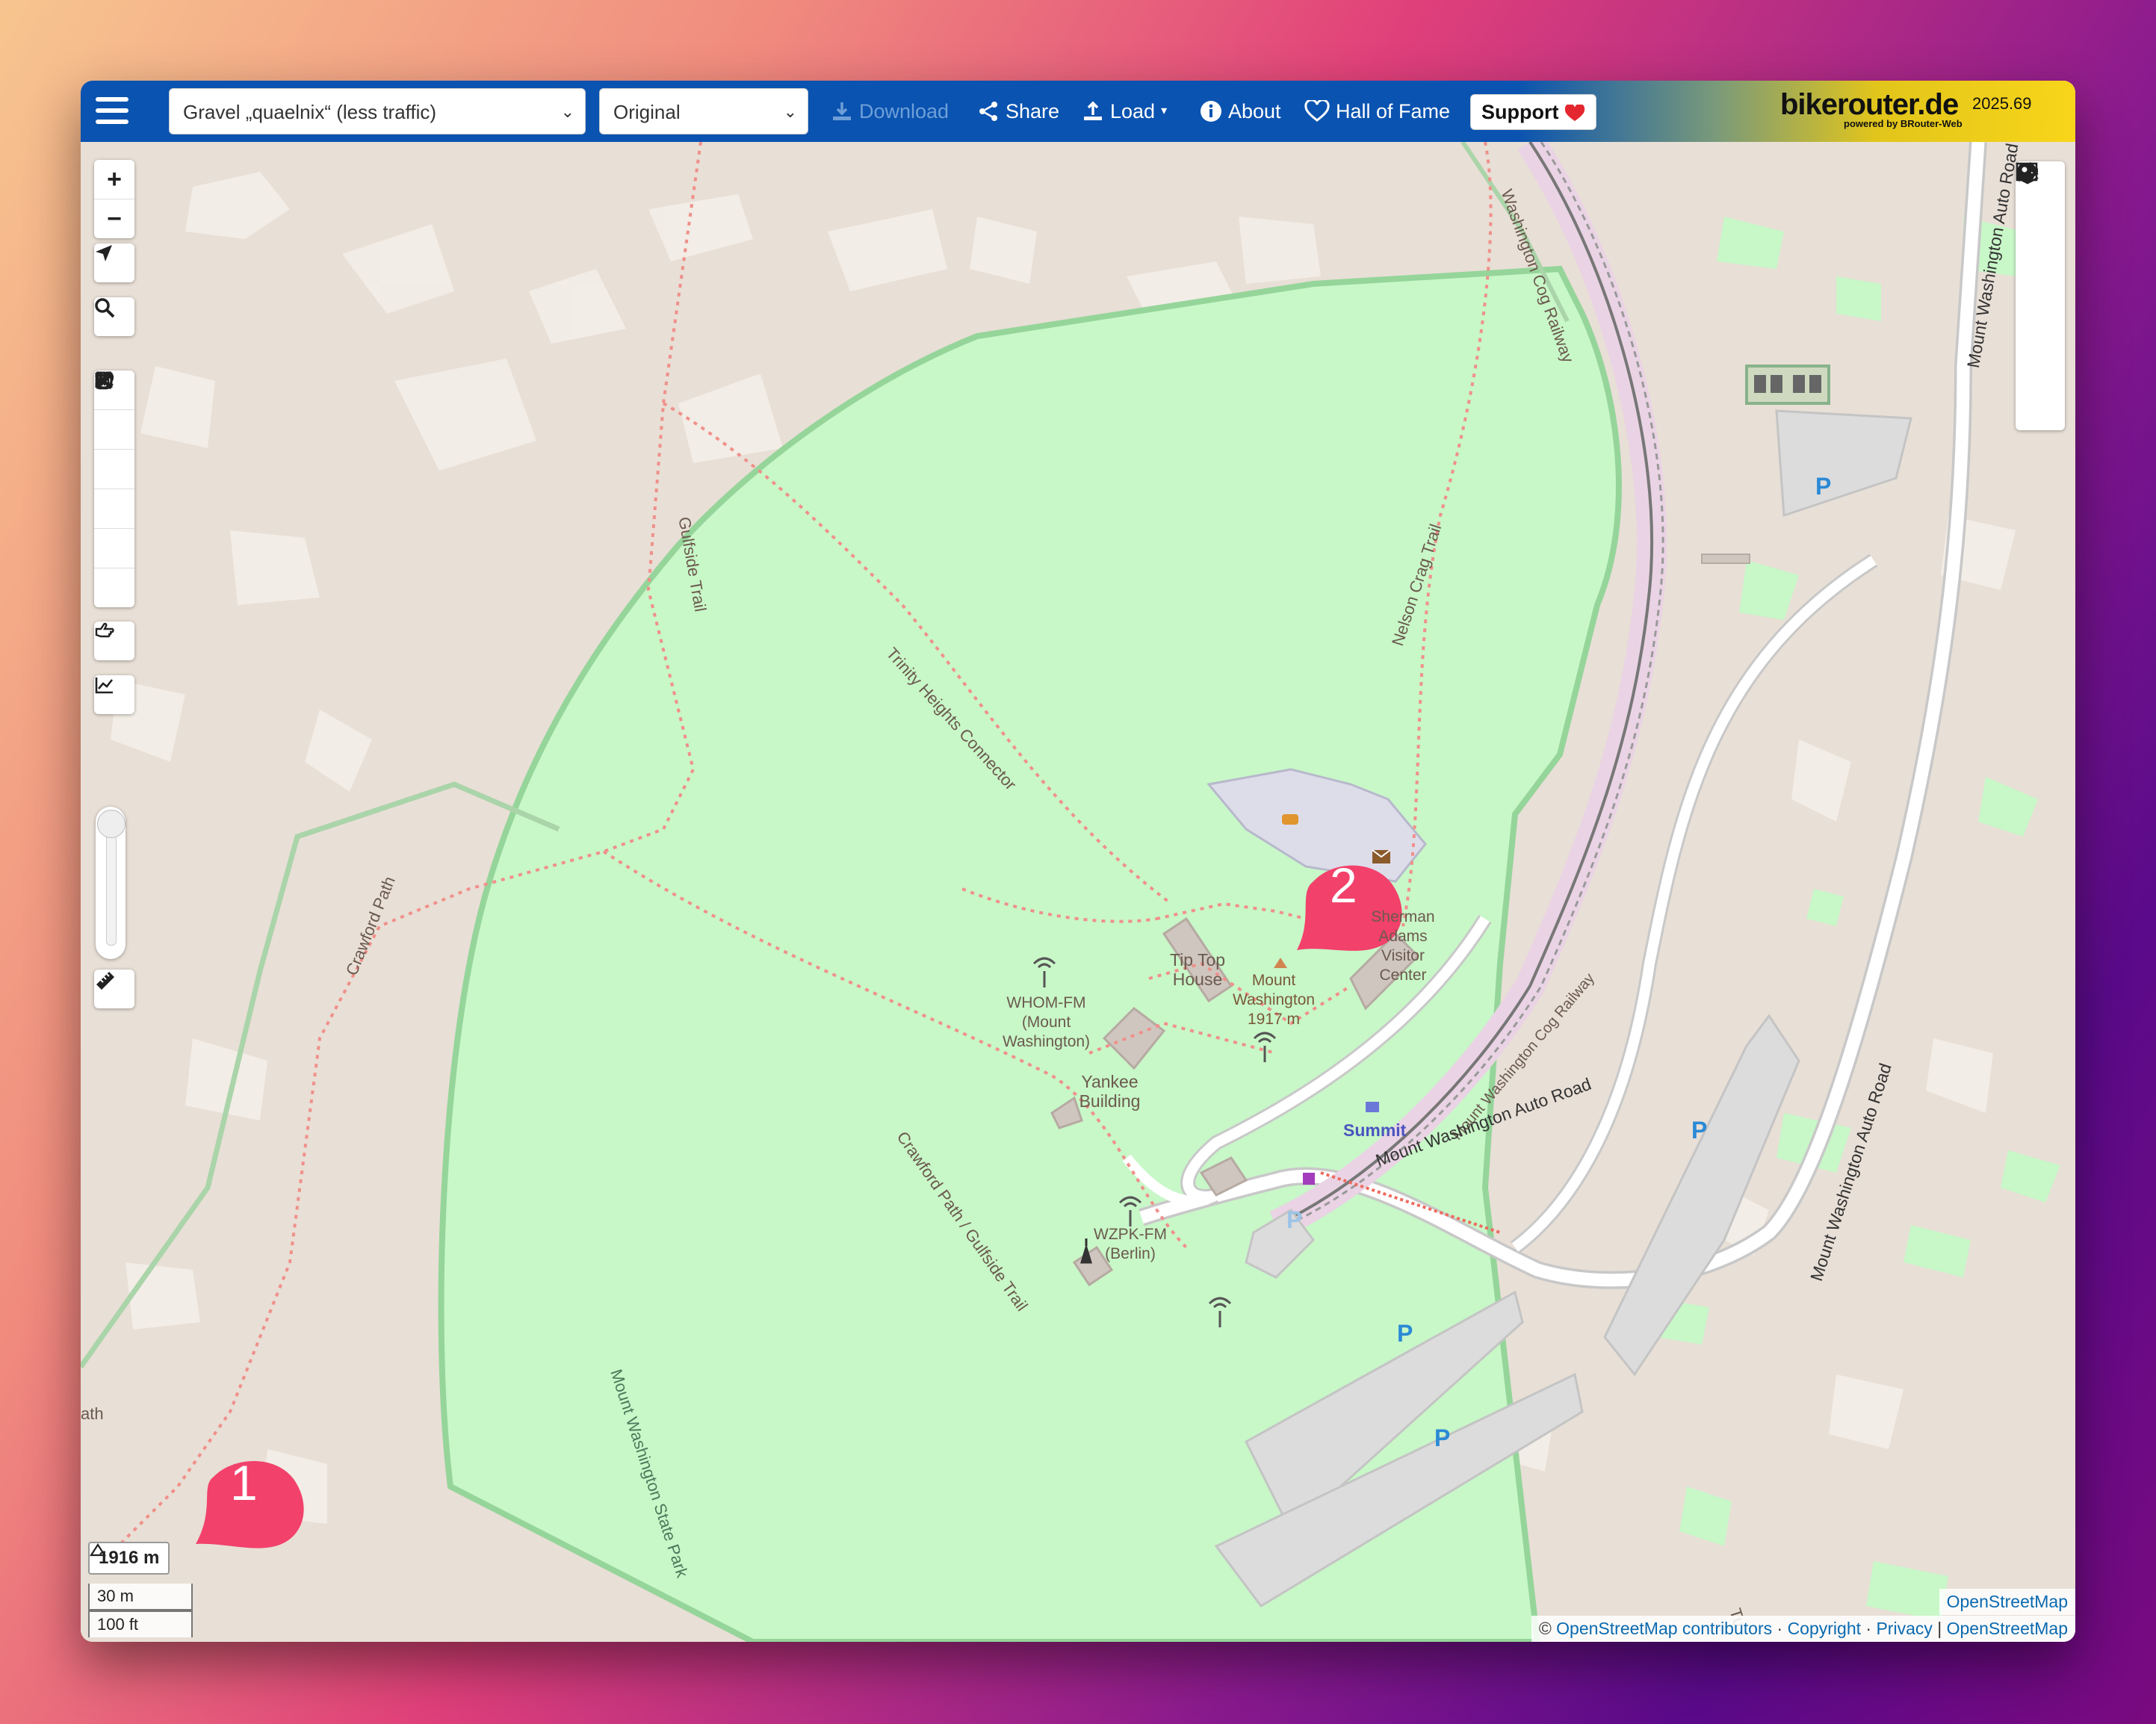 The image size is (2156, 1724). What do you see at coordinates (2024, 172) in the screenshot?
I see `map-marker-icon` at bounding box center [2024, 172].